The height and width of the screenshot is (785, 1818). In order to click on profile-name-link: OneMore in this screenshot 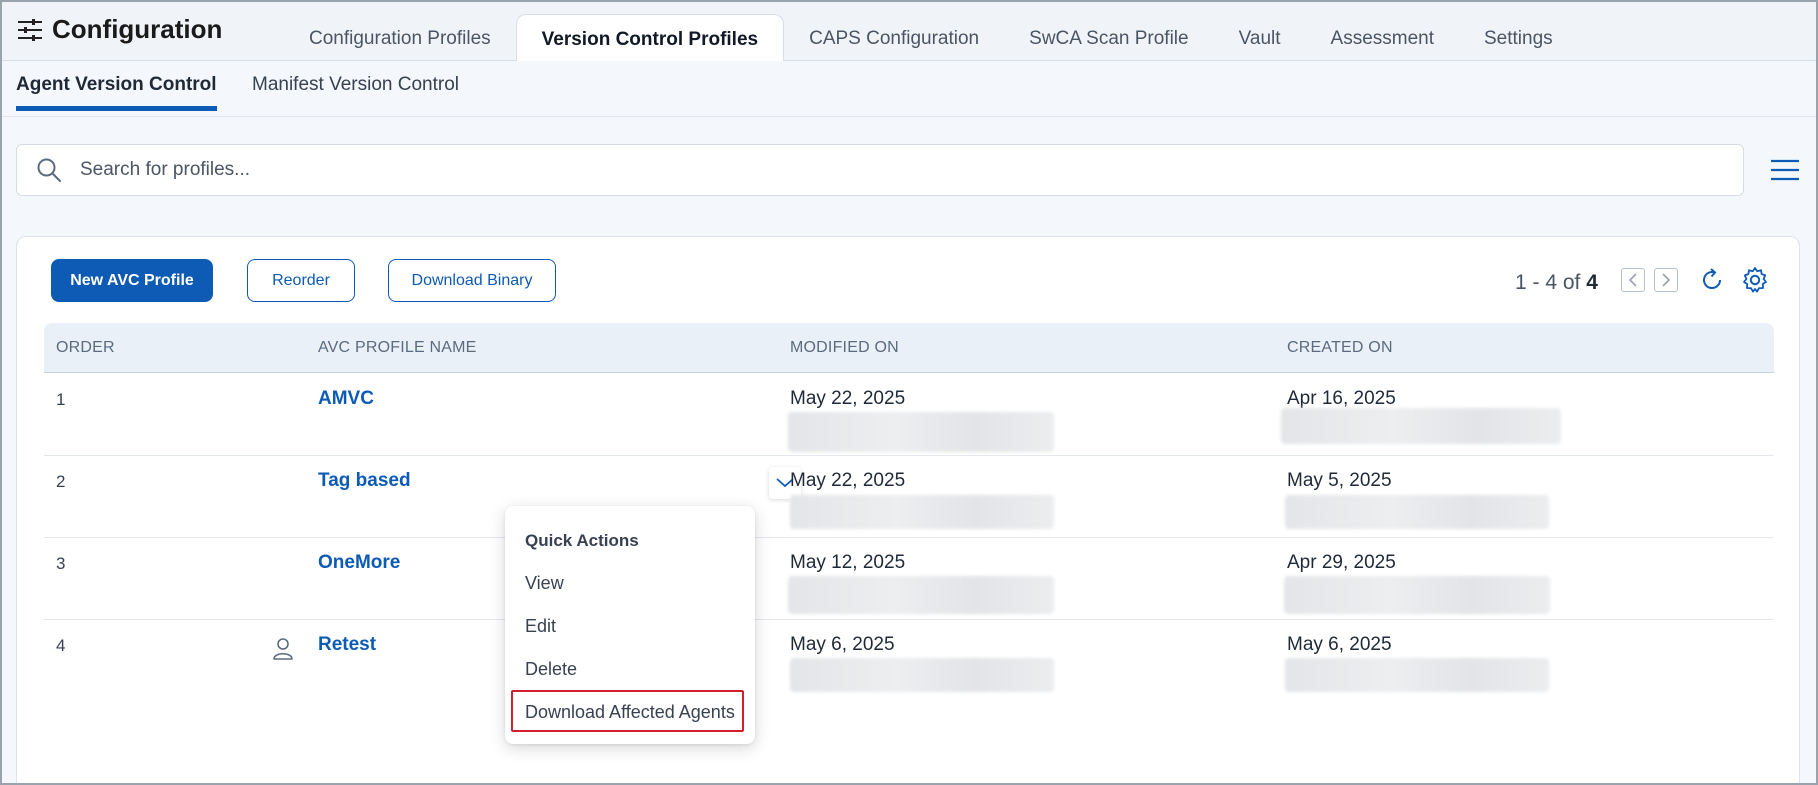, I will do `click(359, 563)`.